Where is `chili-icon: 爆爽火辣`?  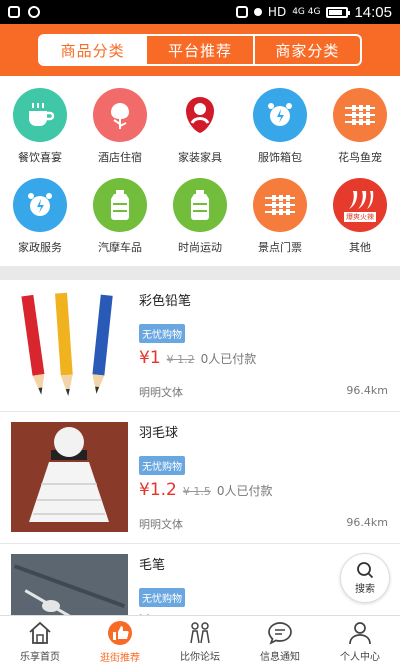 chili-icon: 爆爽火辣 is located at coordinates (360, 205).